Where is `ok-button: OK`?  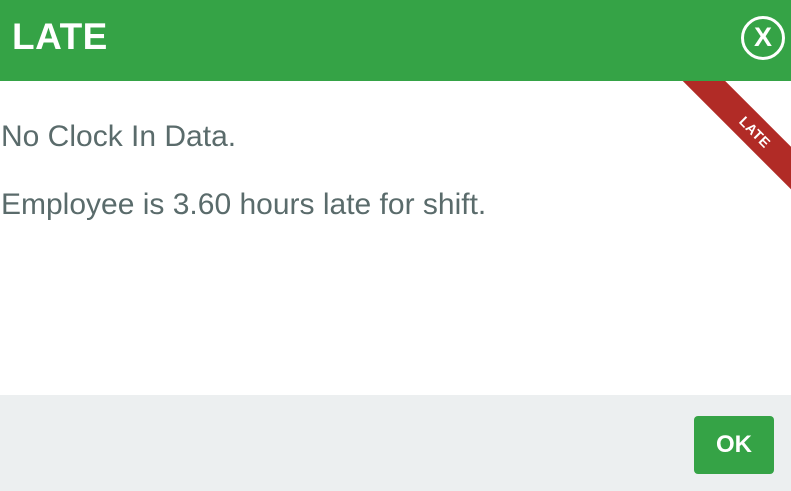
ok-button: OK is located at coordinates (734, 445).